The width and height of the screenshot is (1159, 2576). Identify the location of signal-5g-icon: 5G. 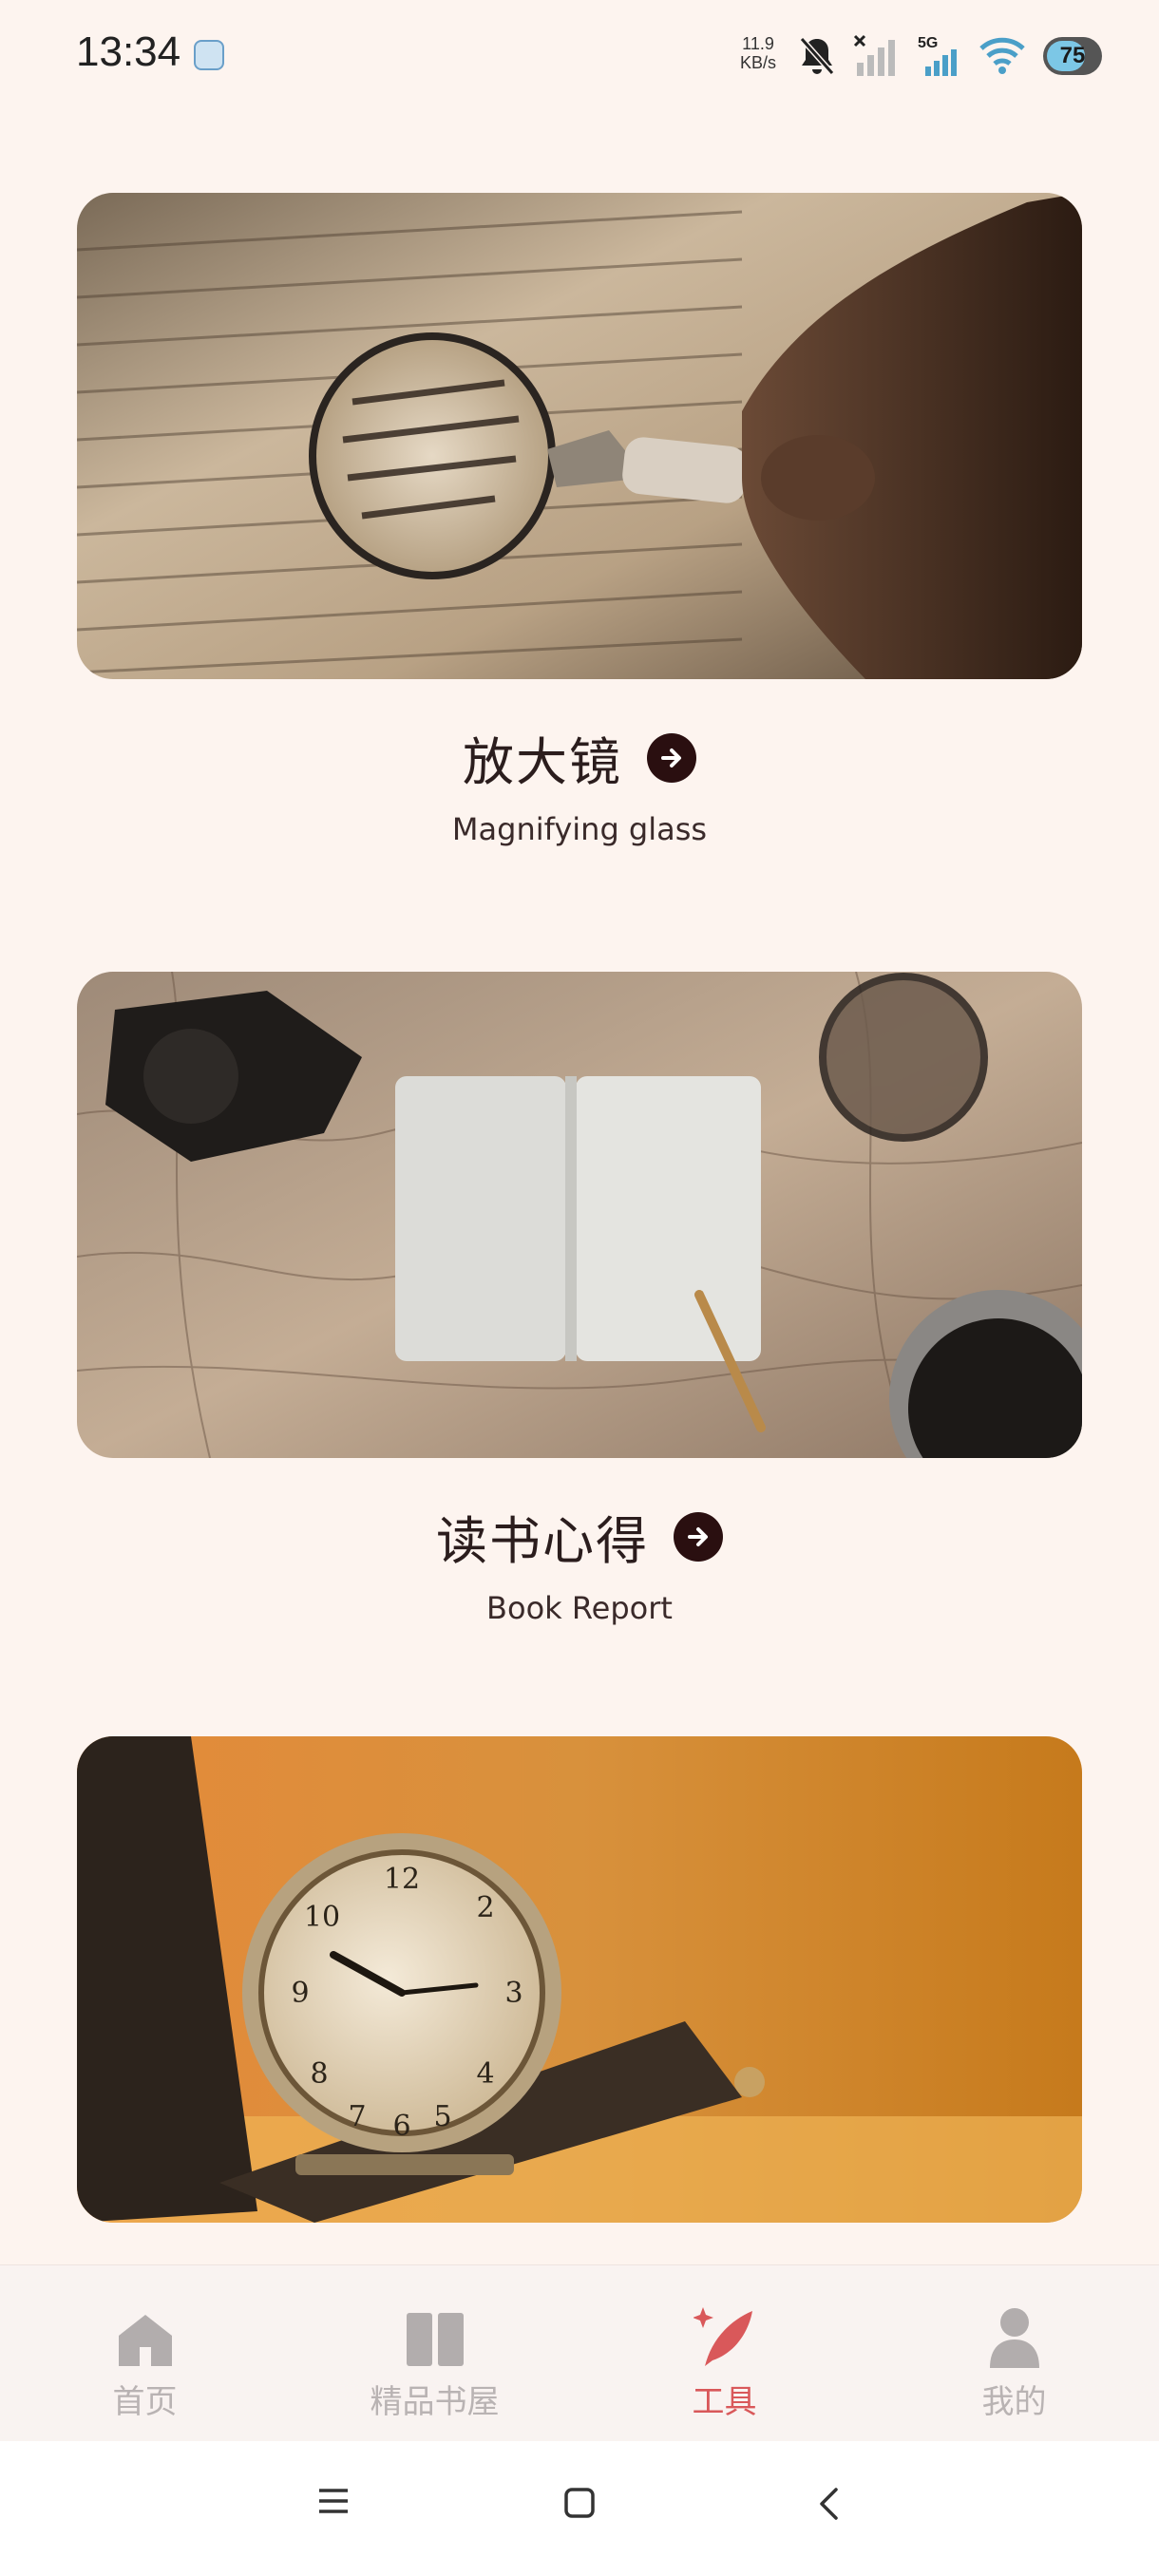
(938, 56).